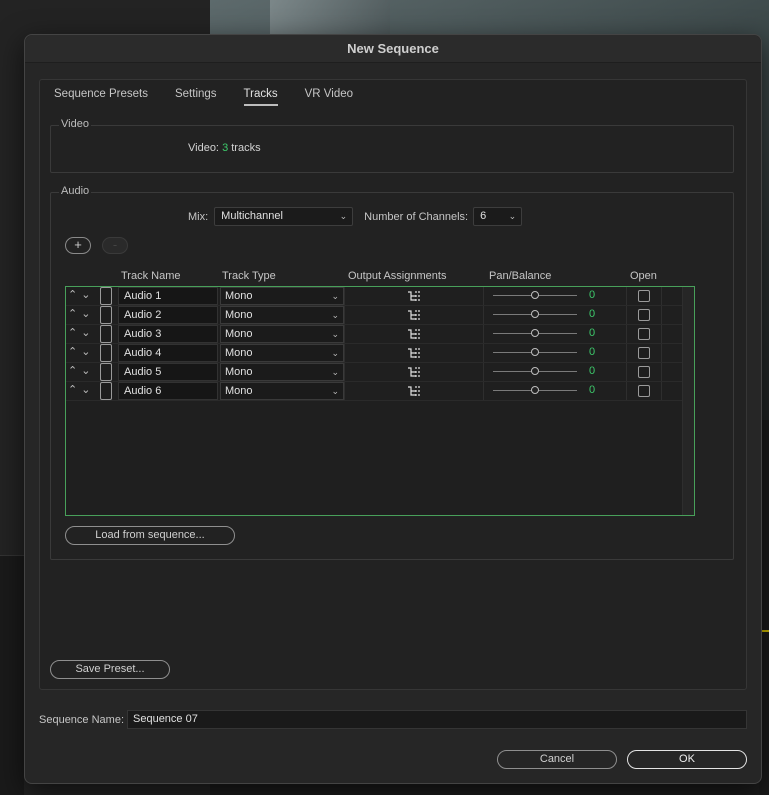 The height and width of the screenshot is (795, 769). I want to click on track-row: ⌃⌄ Audio 2 Mono ⌄ 0, so click(374, 315).